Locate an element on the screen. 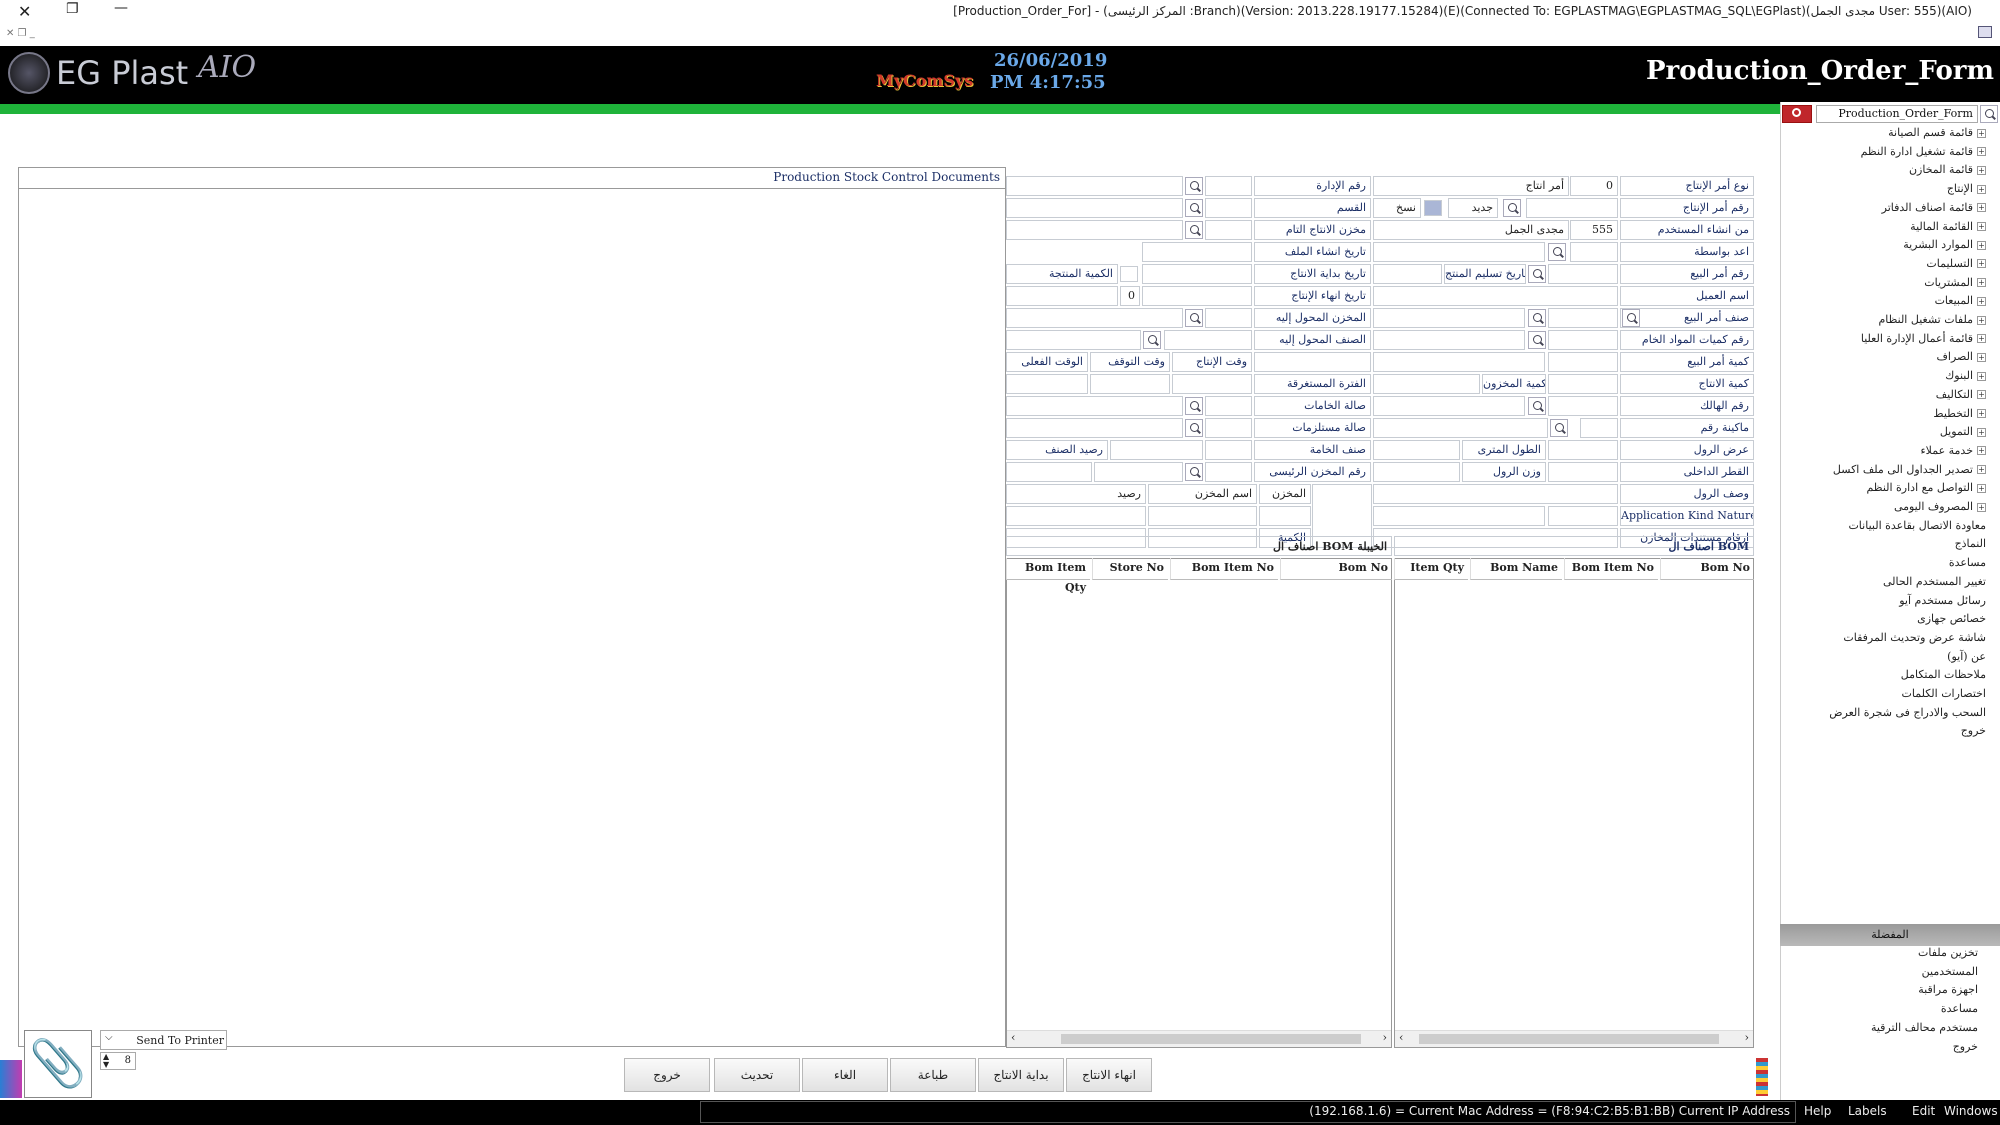 The width and height of the screenshot is (2000, 1125). main-store-name is located at coordinates (1138, 472).